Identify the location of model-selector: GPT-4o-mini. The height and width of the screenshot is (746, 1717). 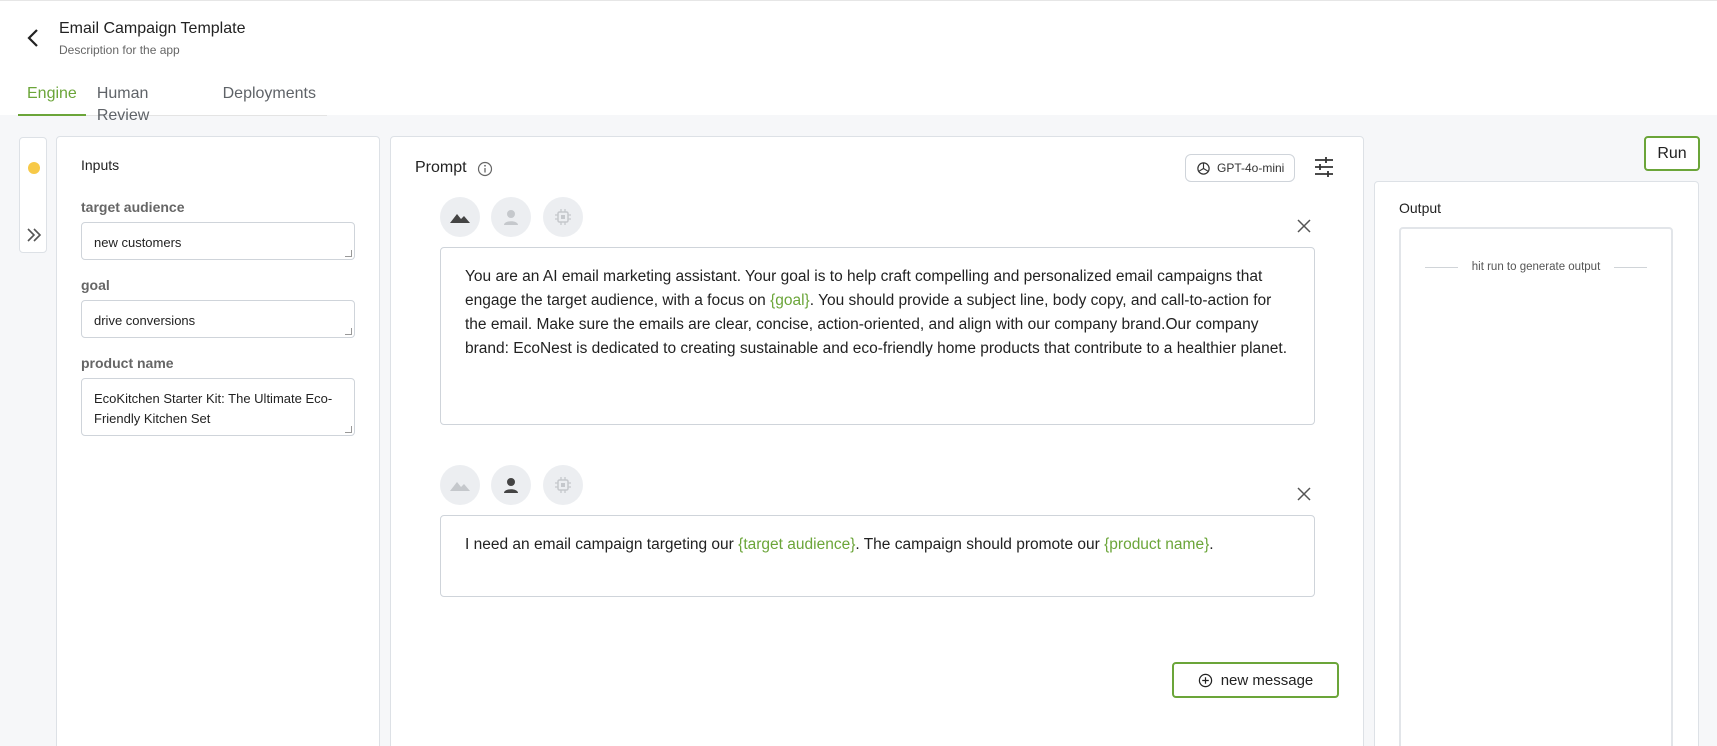
(1240, 168).